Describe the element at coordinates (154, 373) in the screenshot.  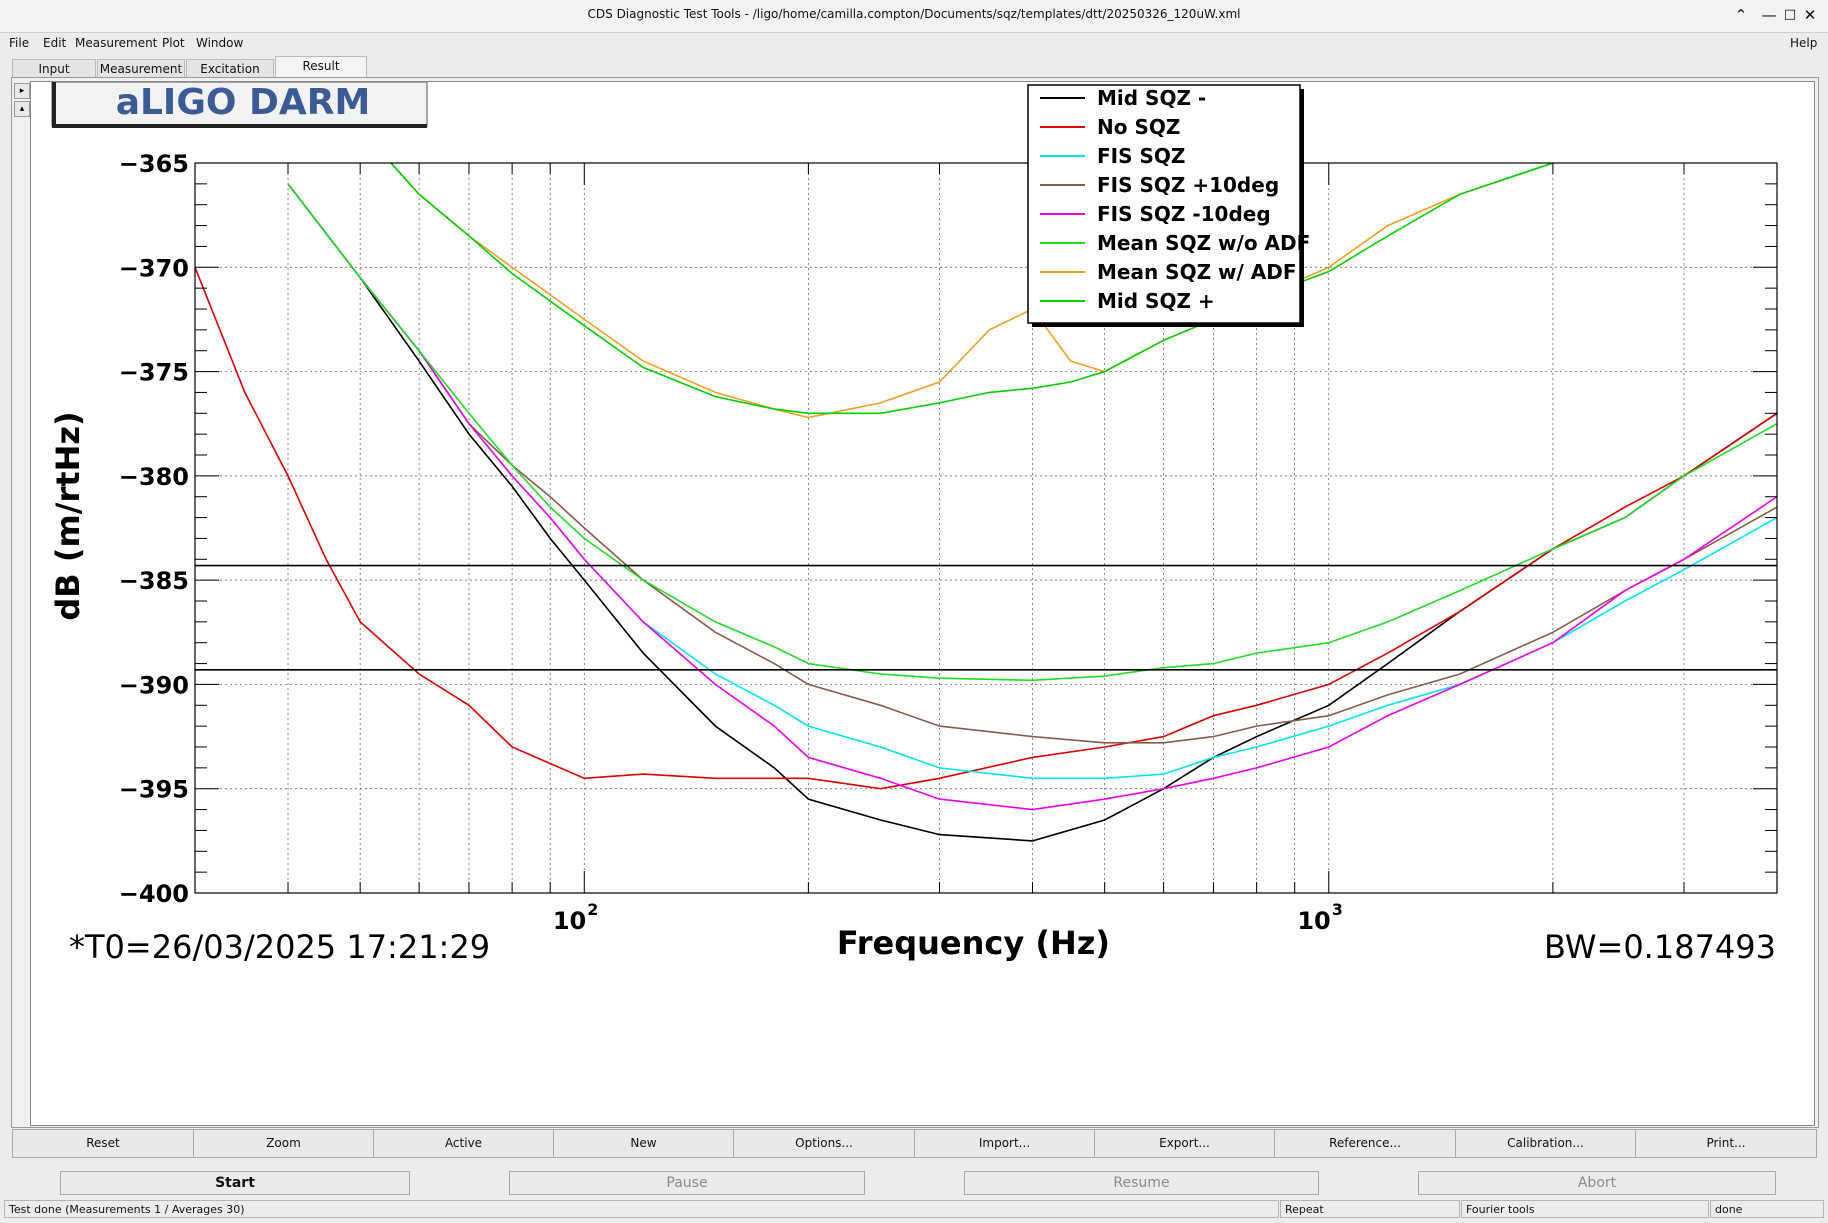
I see `y-tick-label: −375` at that location.